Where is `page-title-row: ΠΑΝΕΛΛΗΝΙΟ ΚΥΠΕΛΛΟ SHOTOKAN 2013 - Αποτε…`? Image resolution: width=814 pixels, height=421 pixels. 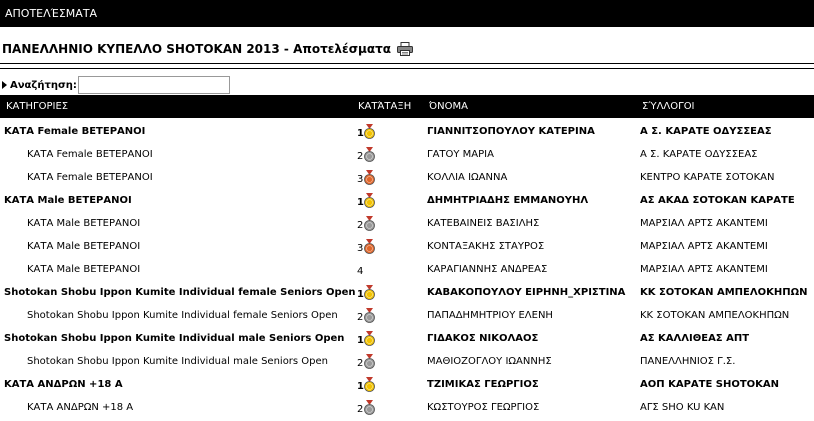
page-title-row: ΠΑΝΕΛΛΗΝΙΟ ΚΥΠΕΛΛΟ SHOTOKAN 2013 - Αποτε… is located at coordinates (407, 49).